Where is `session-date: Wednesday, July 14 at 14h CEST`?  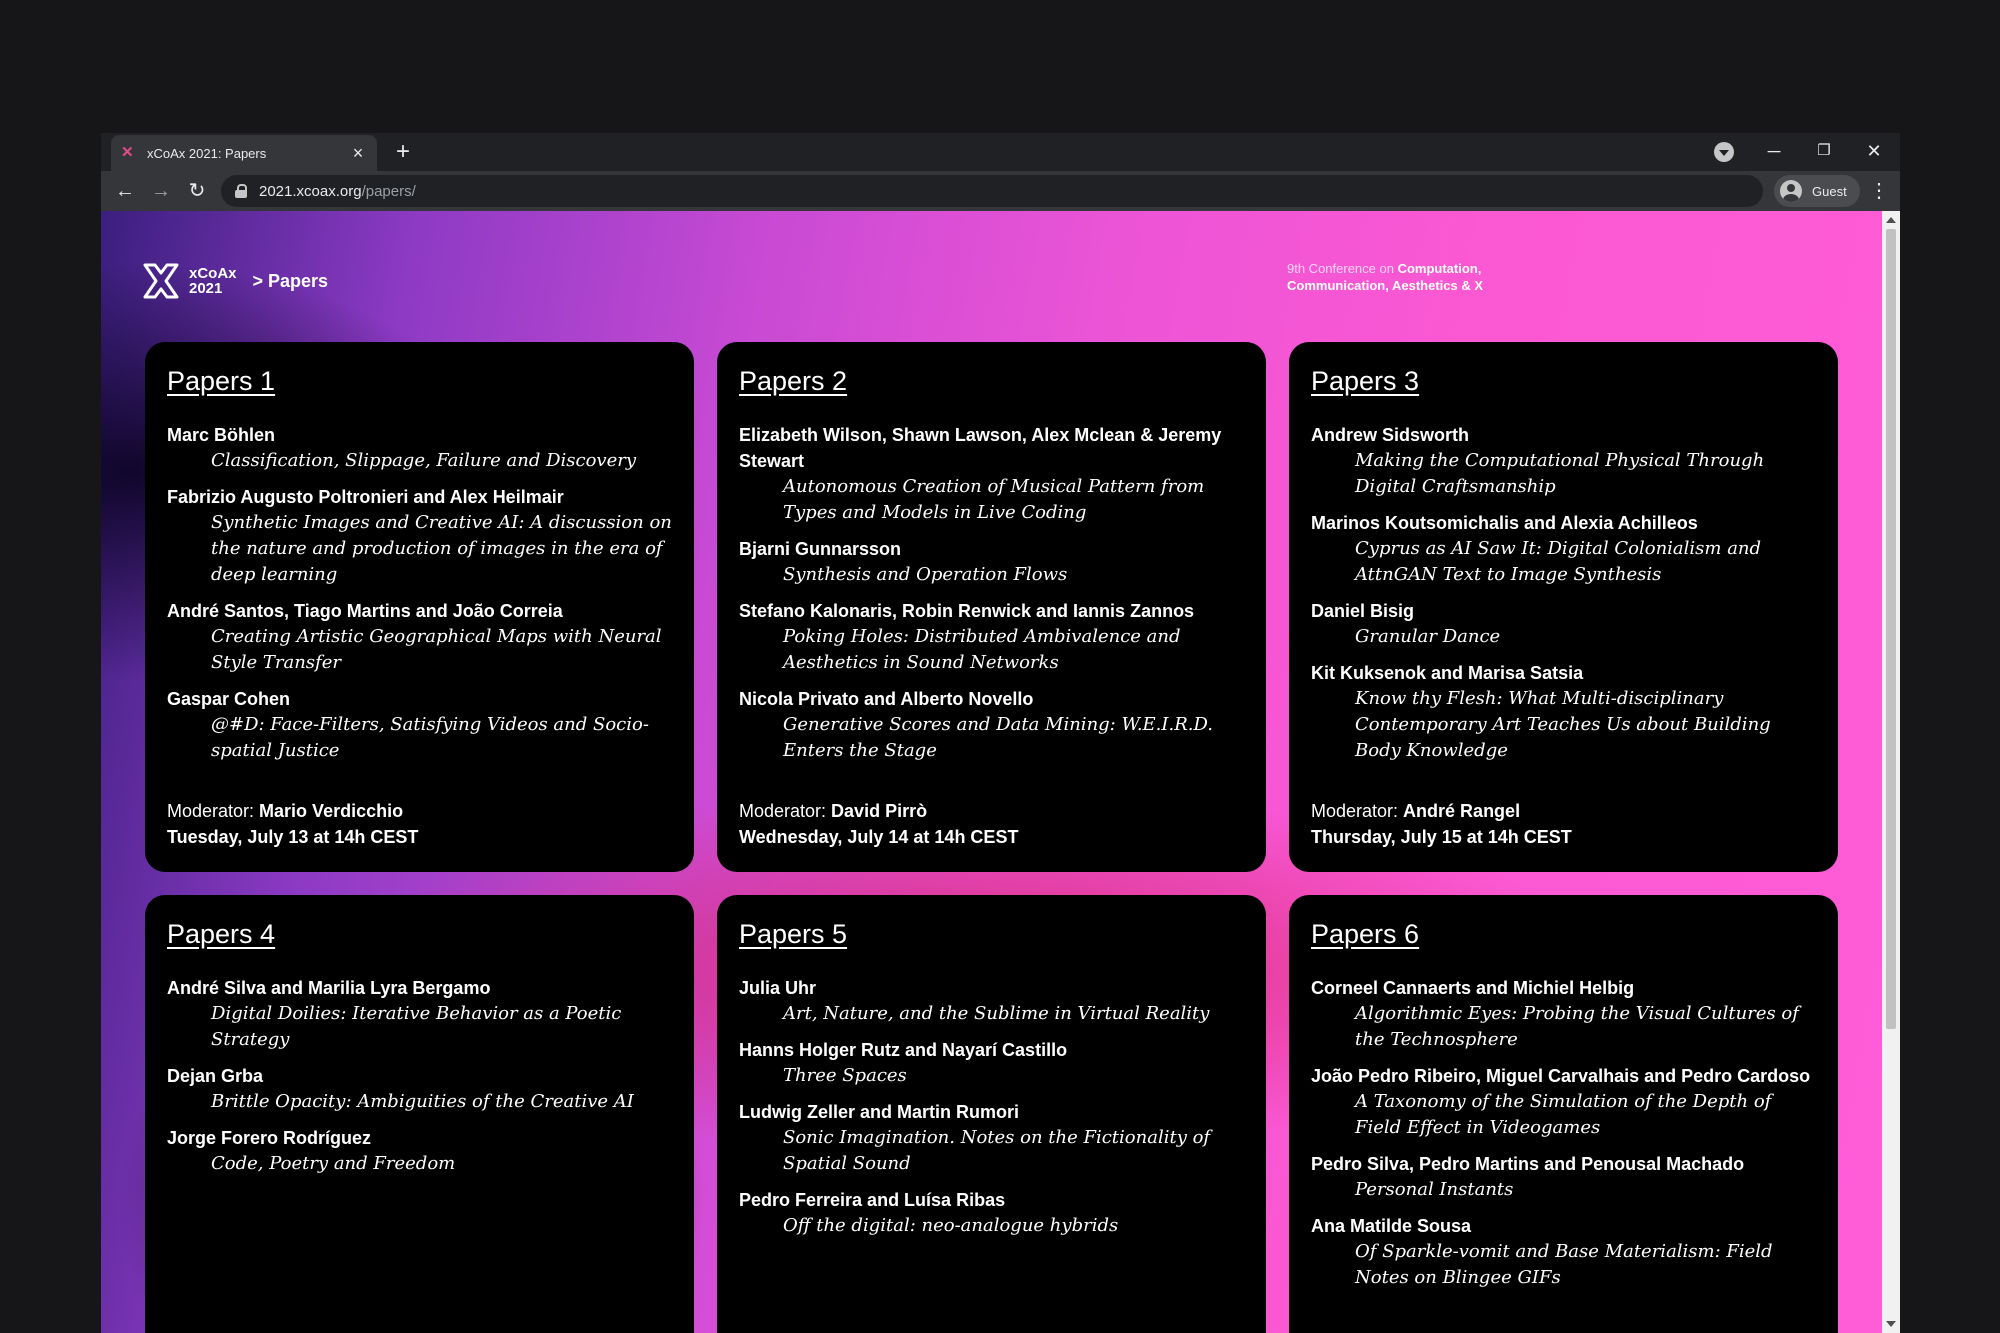
session-date: Wednesday, July 14 at 14h CEST is located at coordinates (879, 837).